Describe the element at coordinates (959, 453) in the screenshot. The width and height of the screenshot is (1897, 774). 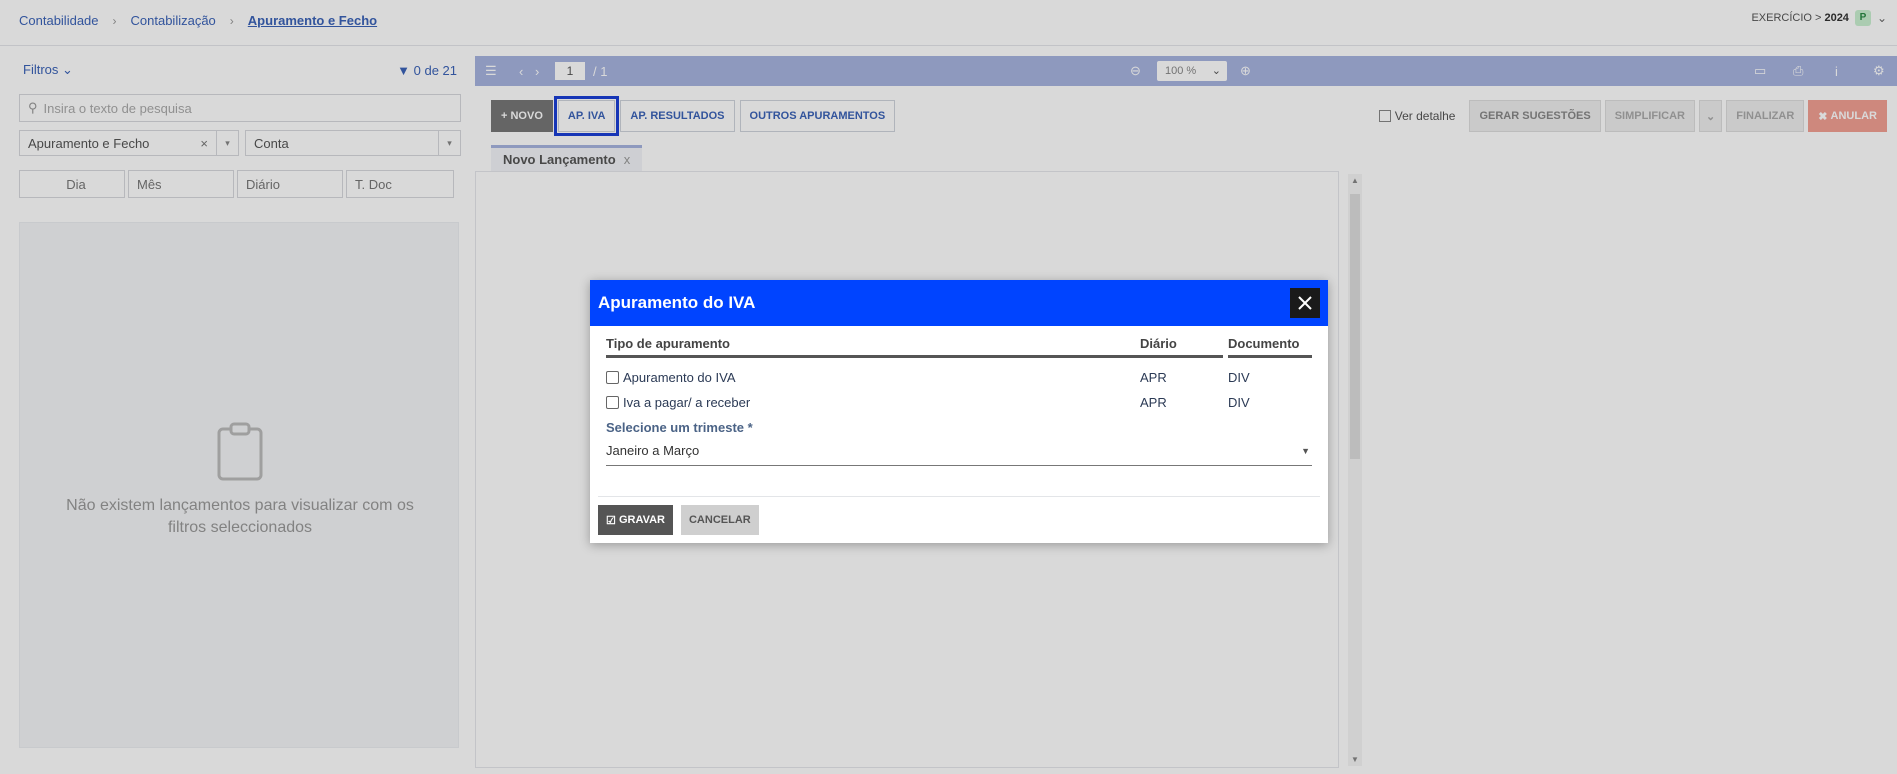
I see `trimestre-select: Janeiro a Março ▼` at that location.